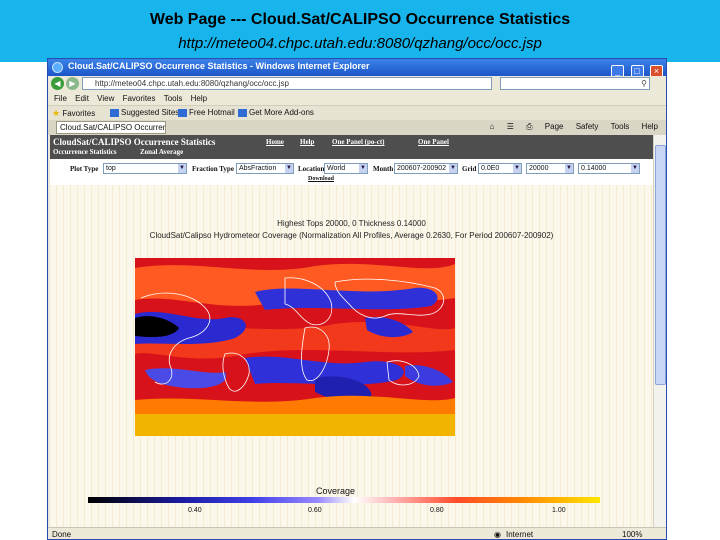  Describe the element at coordinates (145, 168) in the screenshot. I see `plot-type-select: top ▼` at that location.